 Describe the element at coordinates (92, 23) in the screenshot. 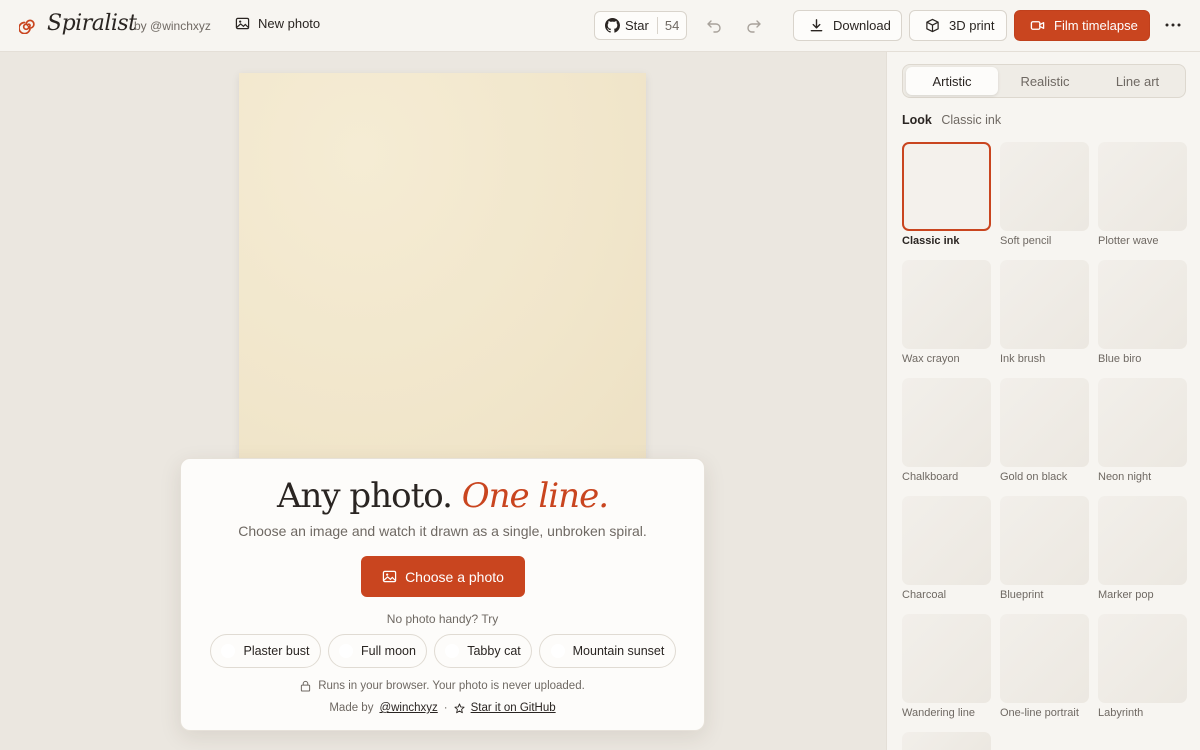

I see `brand-name: Spiralist` at that location.